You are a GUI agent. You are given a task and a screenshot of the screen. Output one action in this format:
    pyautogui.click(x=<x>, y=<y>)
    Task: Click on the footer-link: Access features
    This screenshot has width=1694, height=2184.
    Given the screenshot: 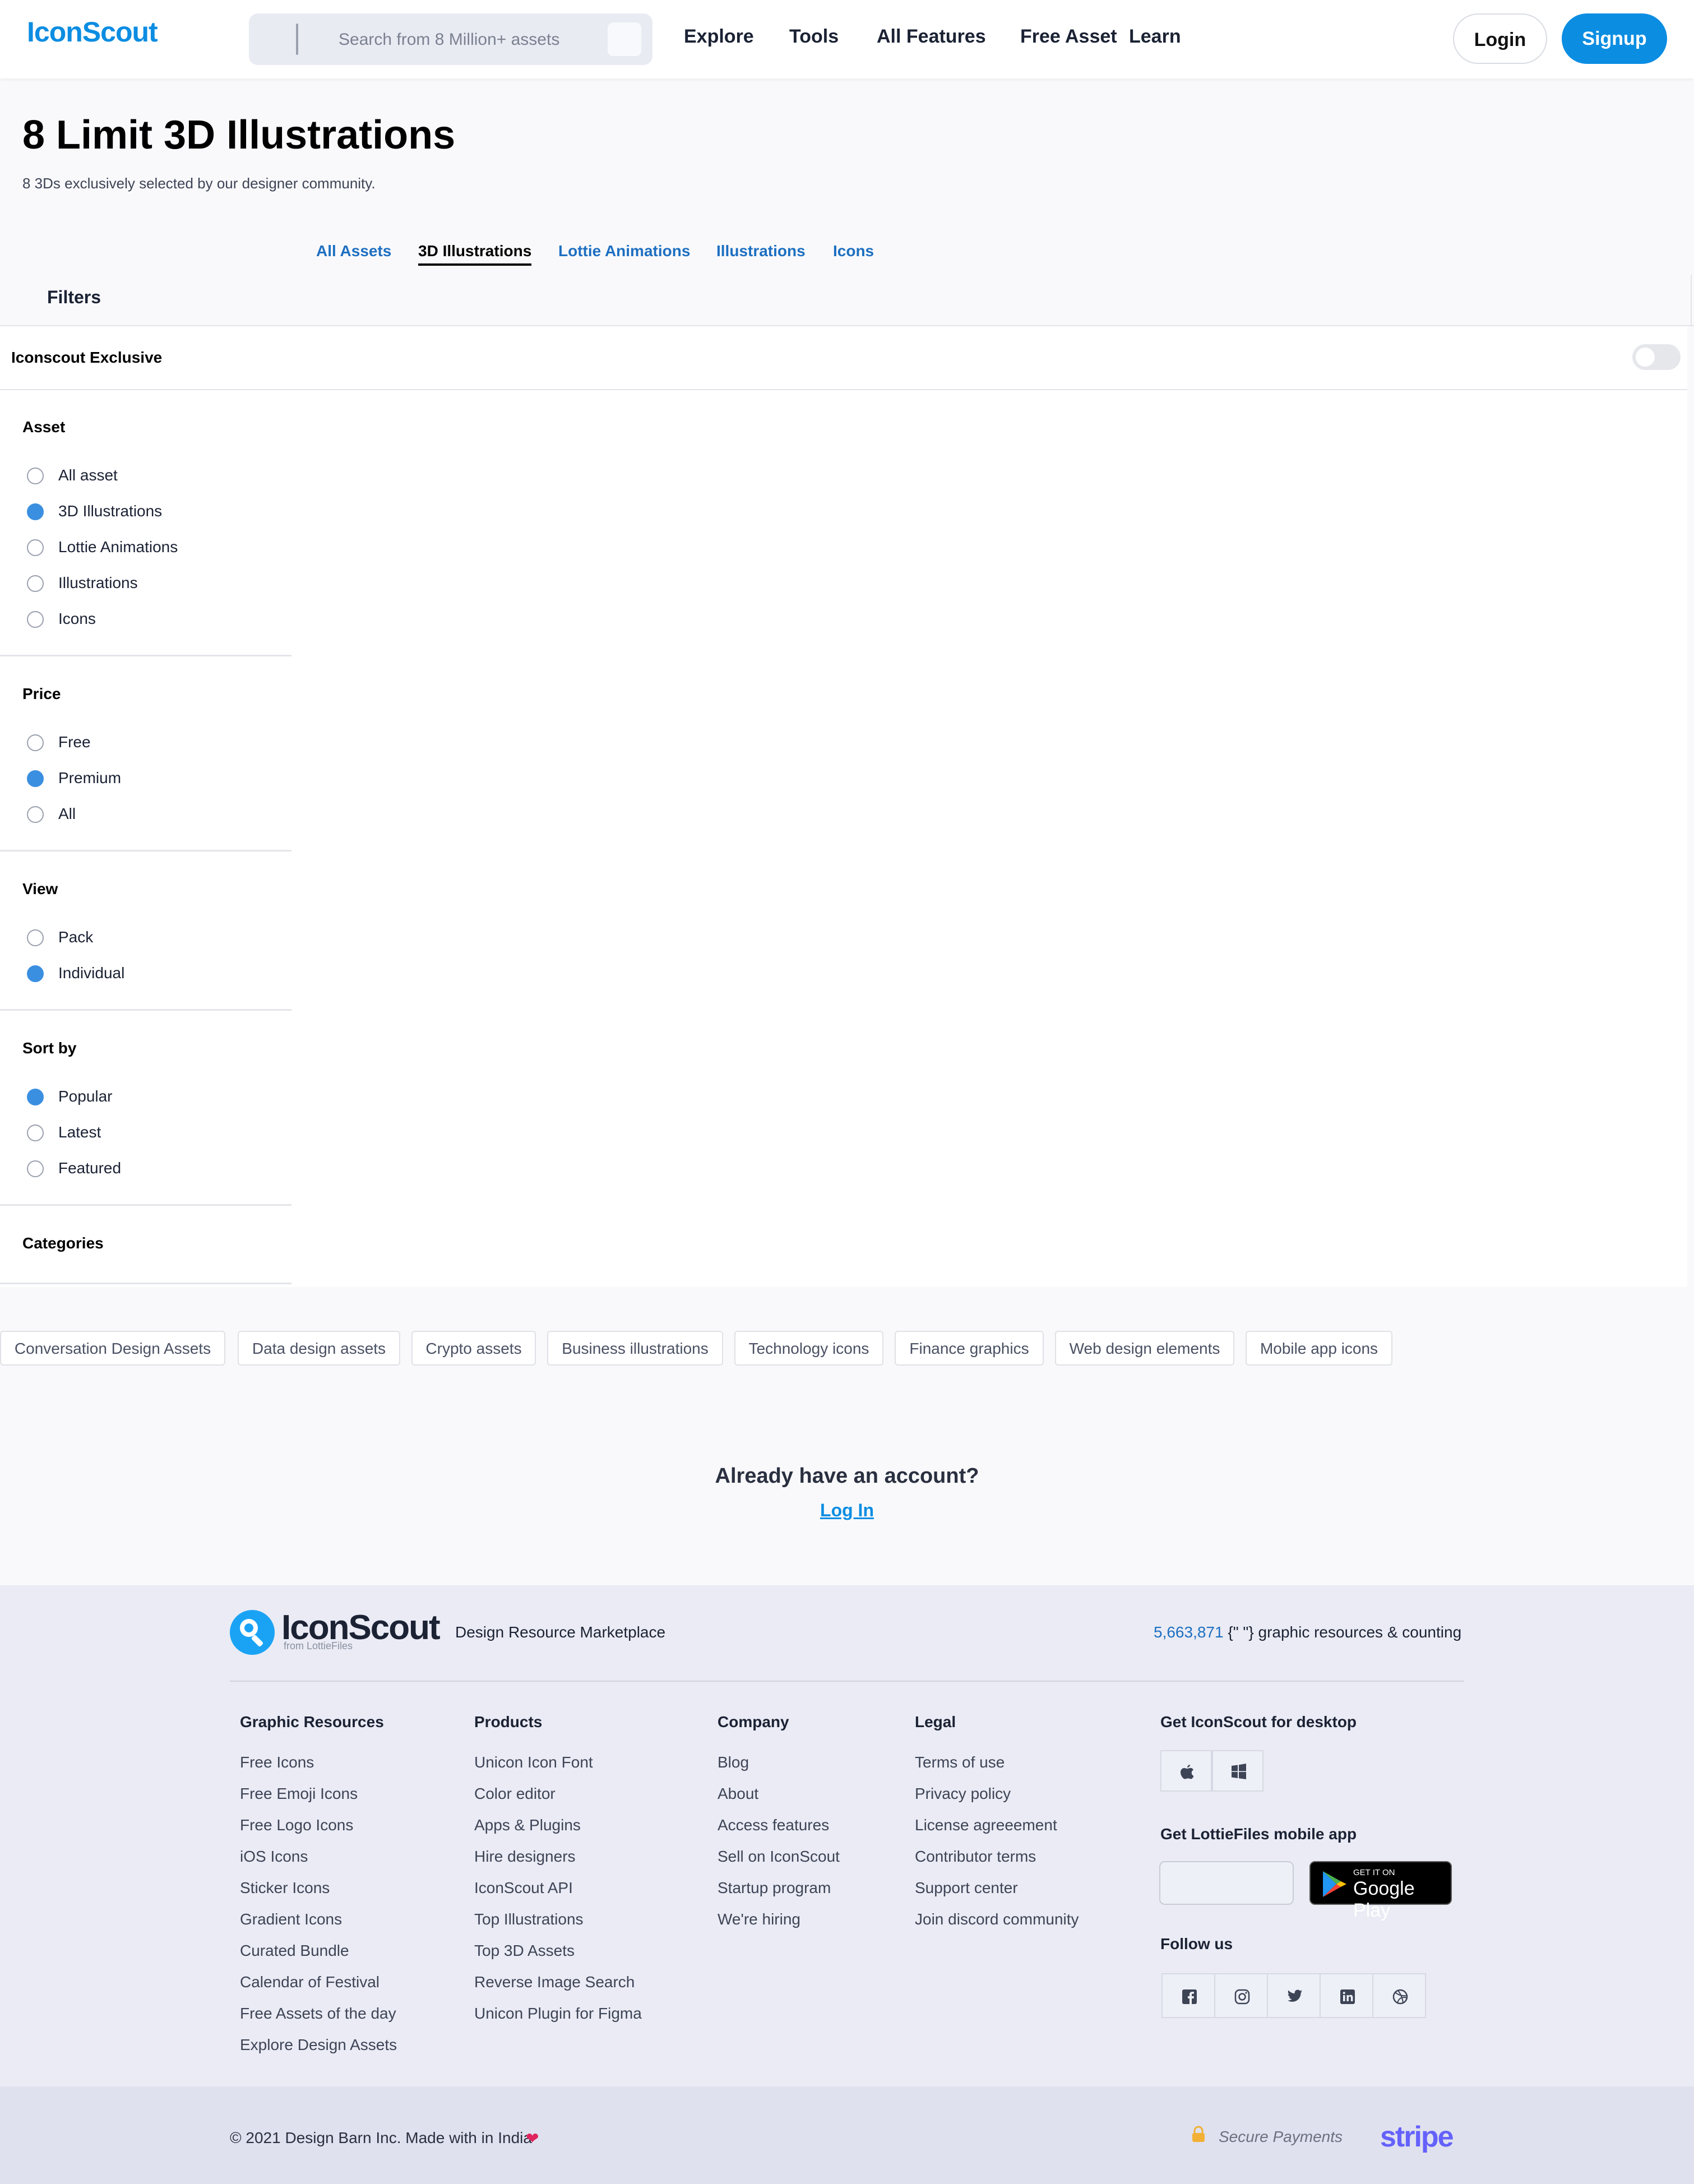 What is the action you would take?
    pyautogui.click(x=773, y=1825)
    